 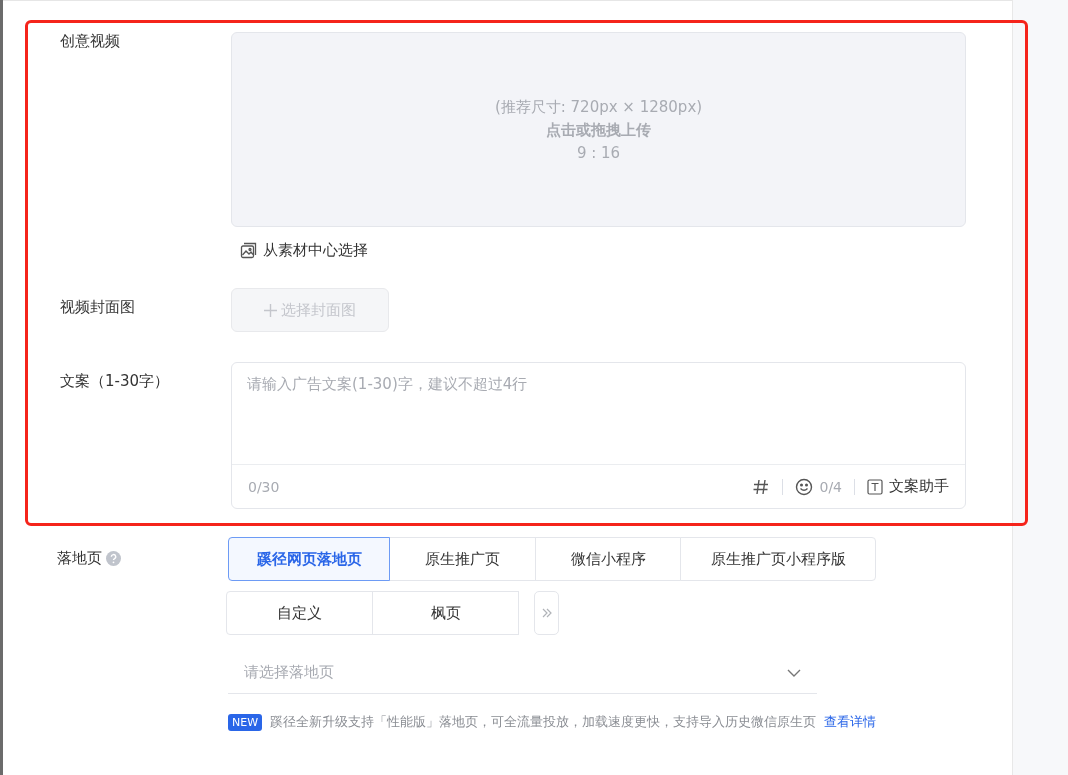 I want to click on copy-assistant-button: 文案助手, so click(x=908, y=486).